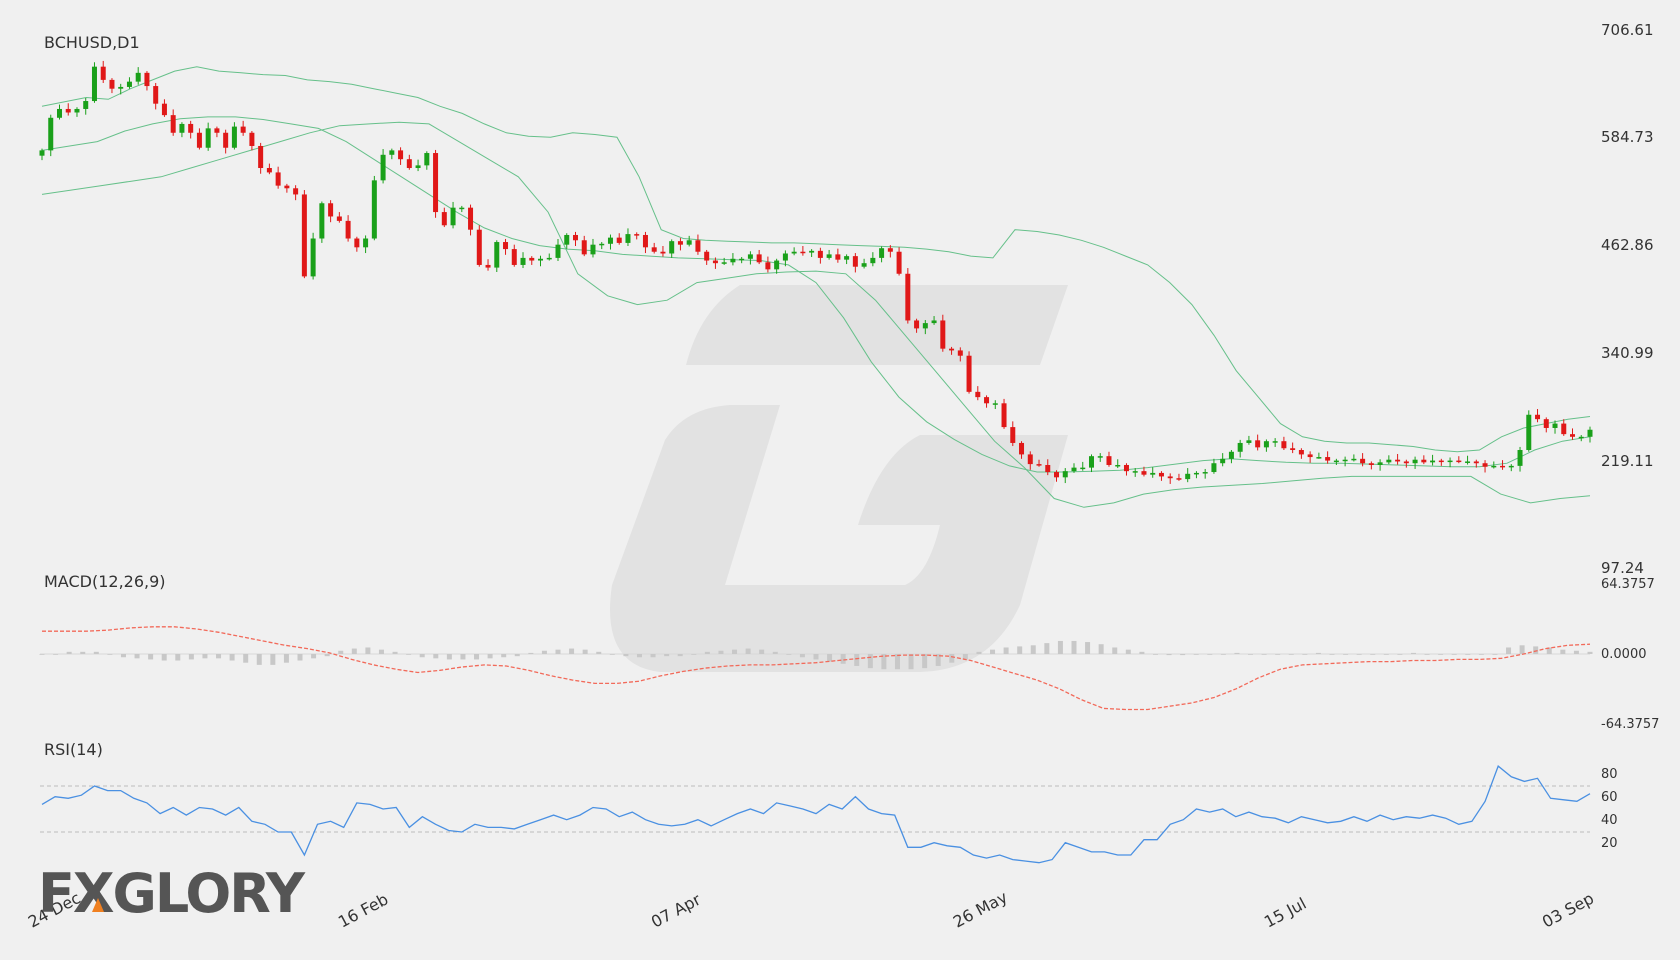  Describe the element at coordinates (816, 814) in the screenshot. I see `rsi-path` at that location.